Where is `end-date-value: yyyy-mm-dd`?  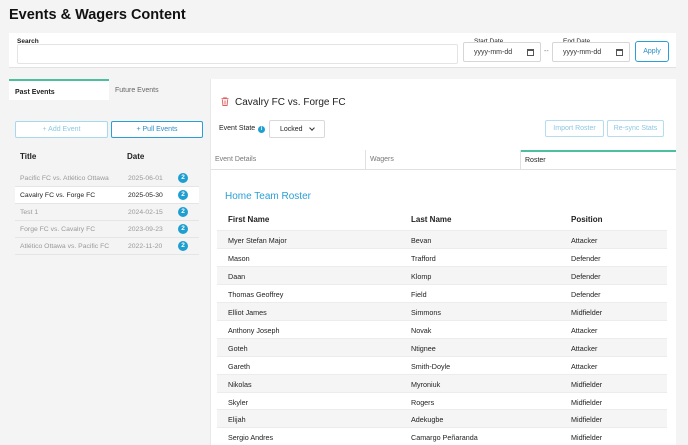
end-date-value: yyyy-mm-dd is located at coordinates (582, 52).